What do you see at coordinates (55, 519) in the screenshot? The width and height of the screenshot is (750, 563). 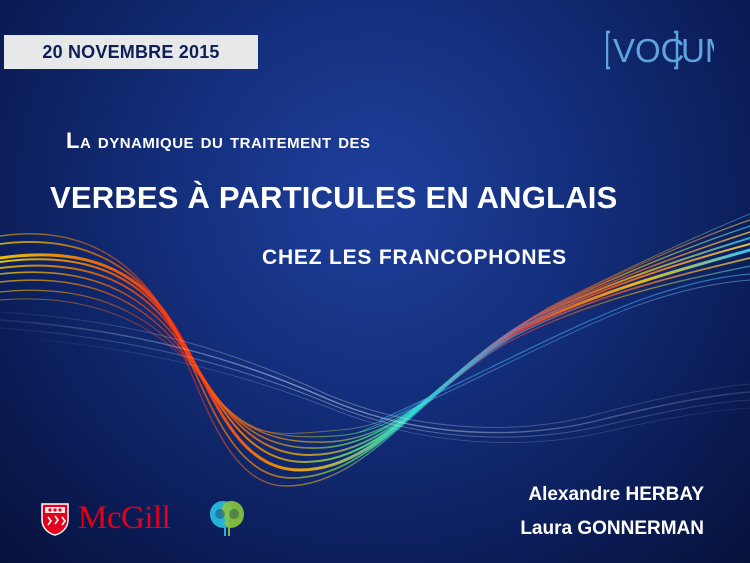 I see `mcgill-crest-icon` at bounding box center [55, 519].